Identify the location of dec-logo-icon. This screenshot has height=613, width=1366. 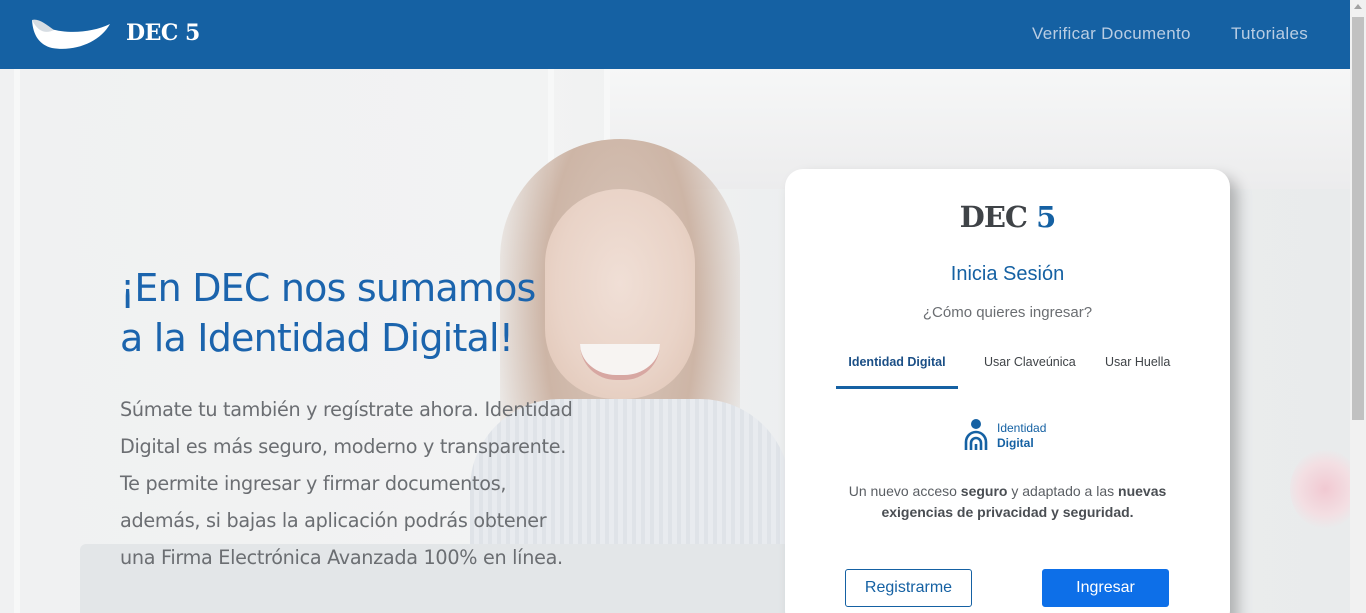
(71, 34).